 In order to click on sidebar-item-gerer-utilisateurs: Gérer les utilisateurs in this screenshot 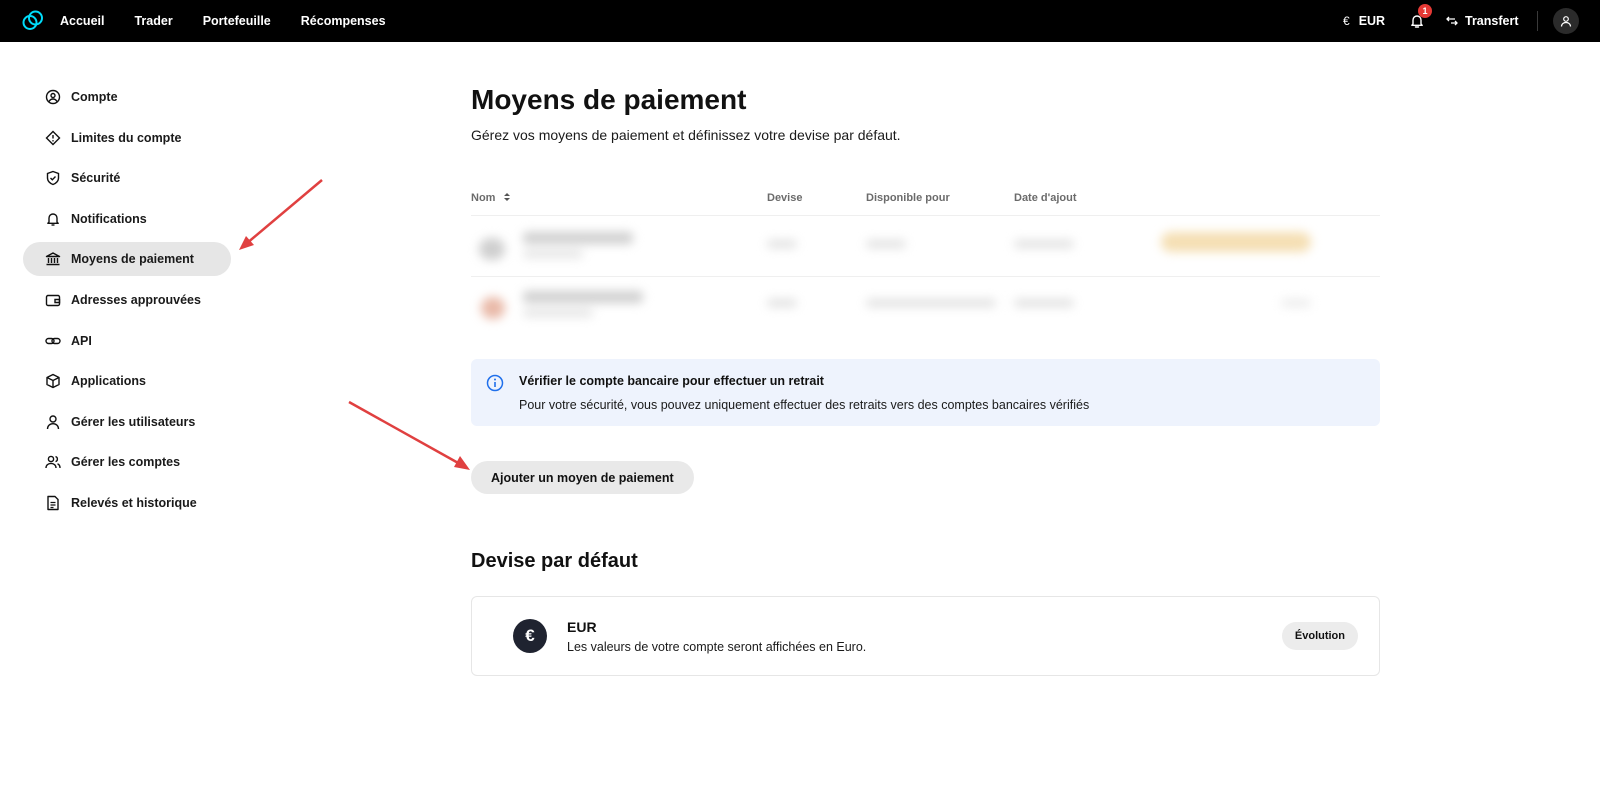, I will do `click(128, 422)`.